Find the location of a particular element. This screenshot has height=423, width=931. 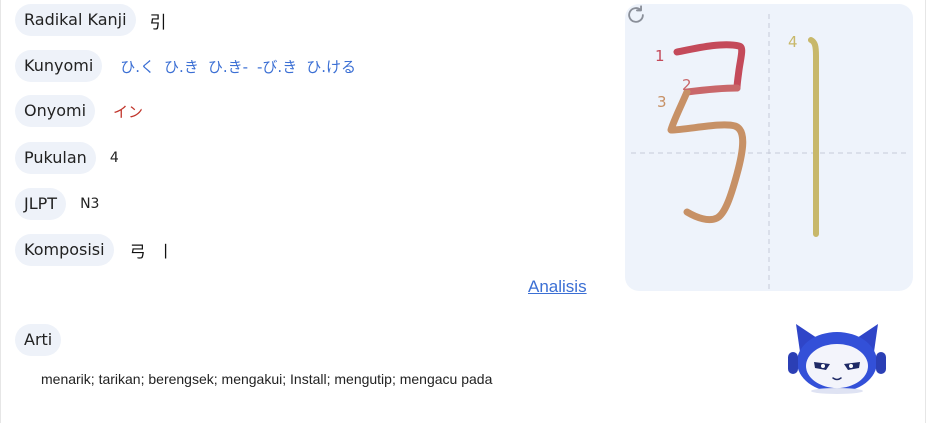

composition-part: 弓 is located at coordinates (138, 250).